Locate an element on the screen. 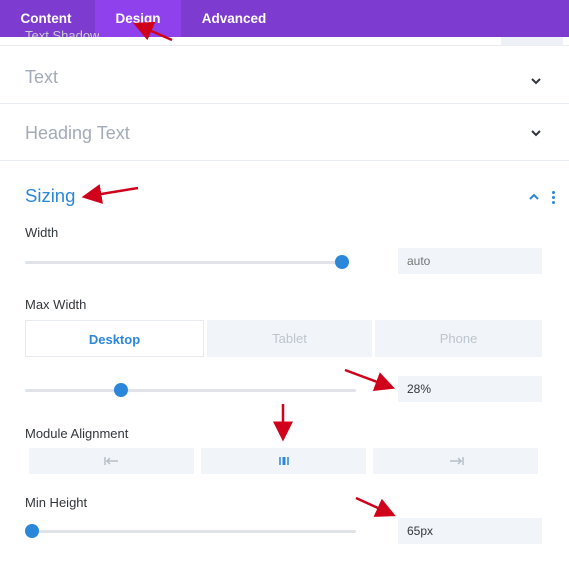 The height and width of the screenshot is (566, 569). toggle-heading-text: Heading Text is located at coordinates (284, 132).